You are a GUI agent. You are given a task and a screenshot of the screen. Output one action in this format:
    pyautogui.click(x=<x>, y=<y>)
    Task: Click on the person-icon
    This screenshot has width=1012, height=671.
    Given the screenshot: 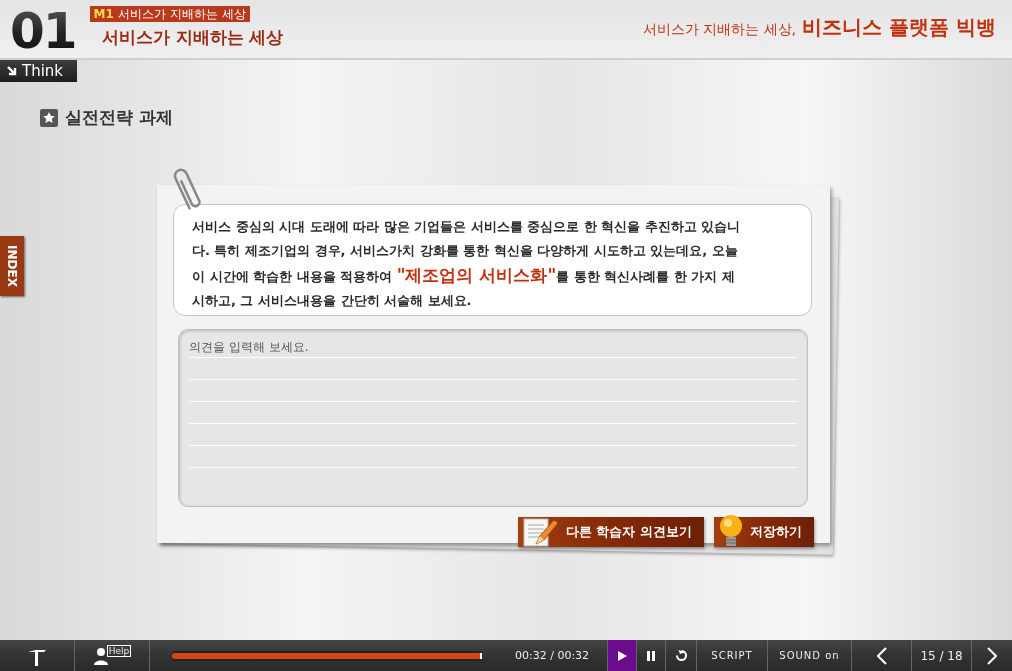 What is the action you would take?
    pyautogui.click(x=100, y=655)
    